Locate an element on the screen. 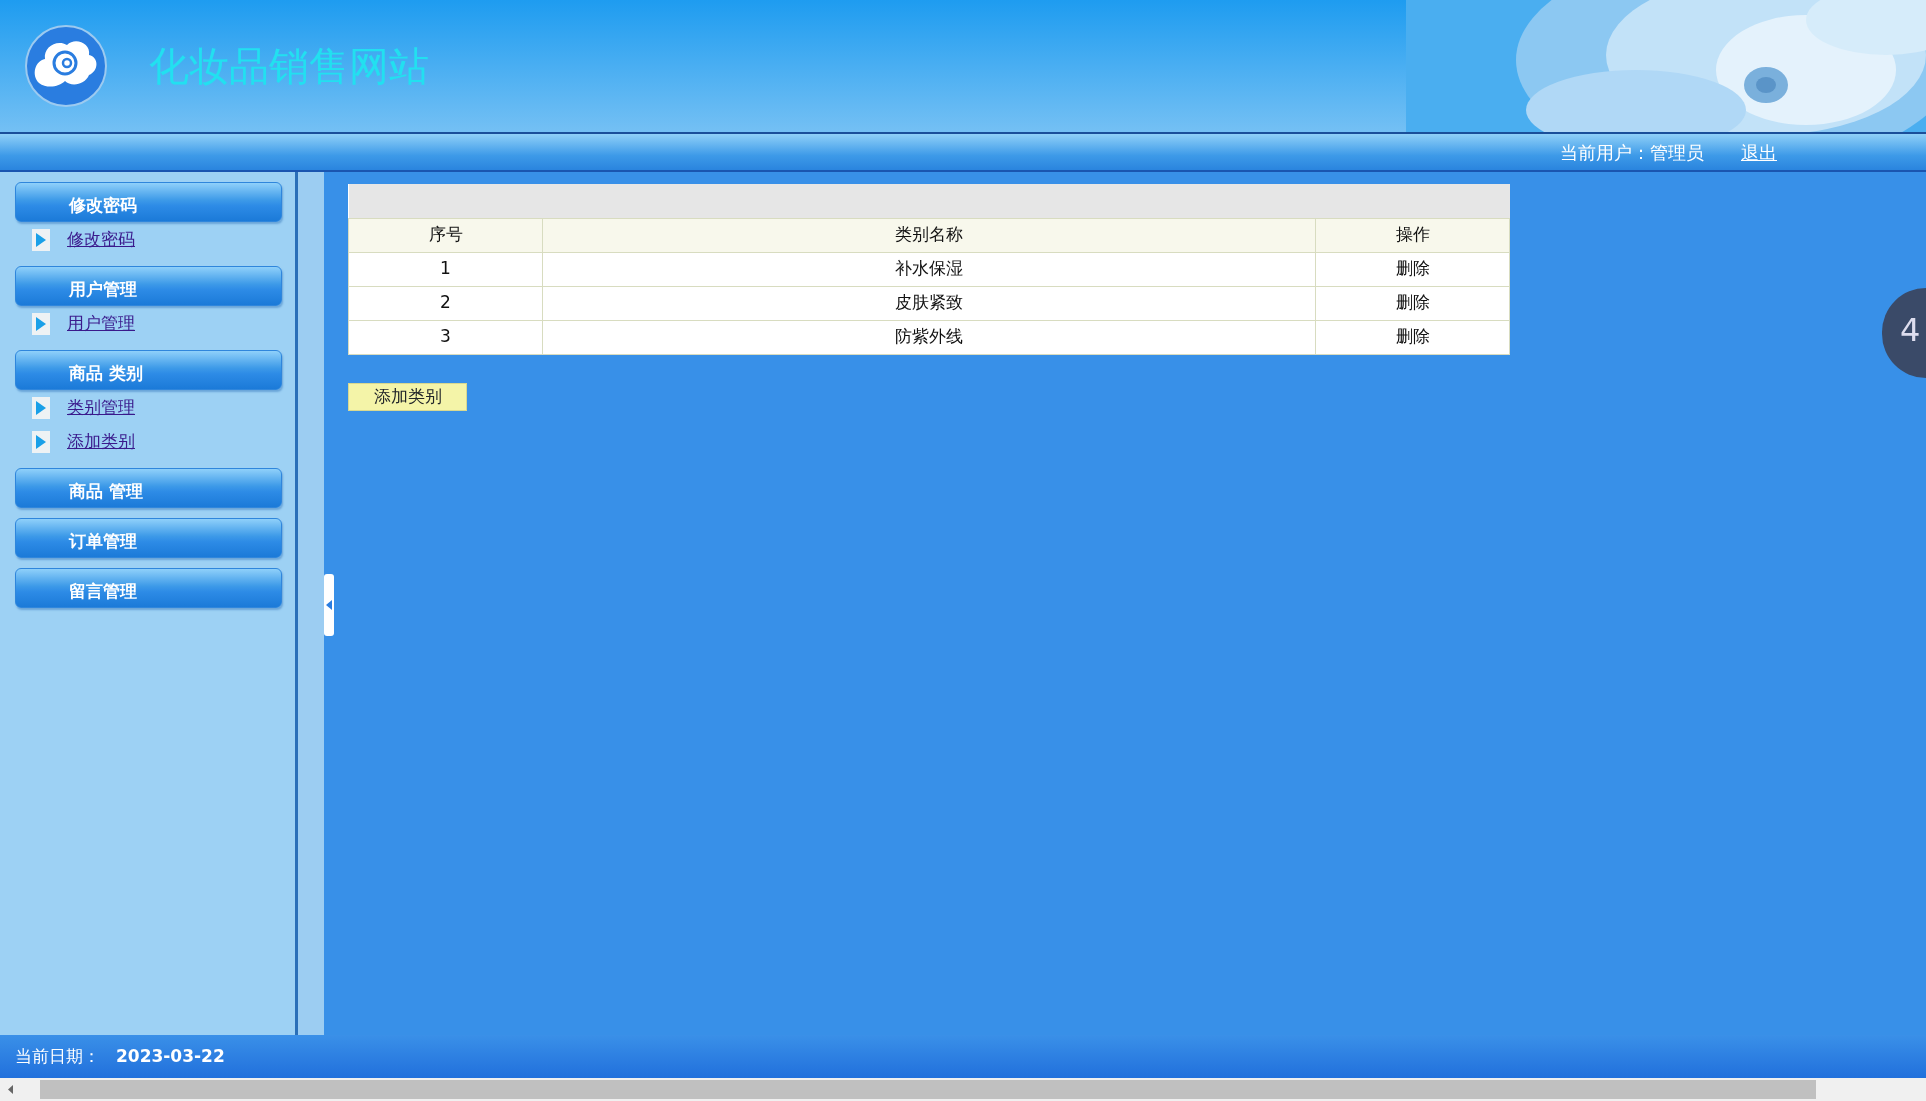 The height and width of the screenshot is (1101, 1926). table-cell: 防紫外线 is located at coordinates (929, 337).